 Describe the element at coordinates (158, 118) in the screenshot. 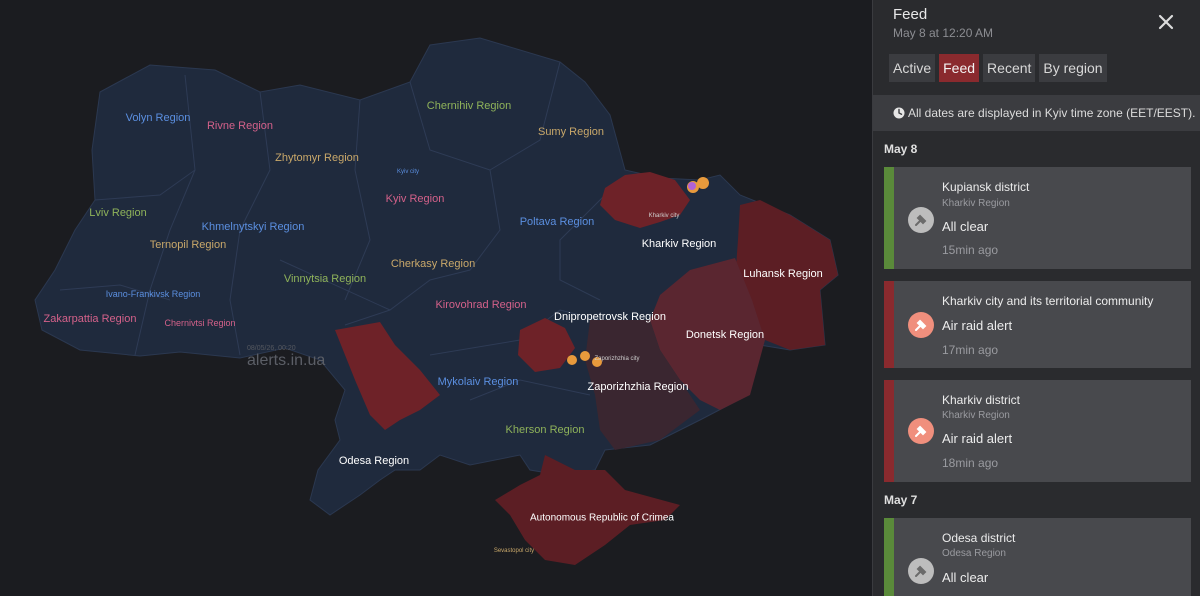

I see `label-volyn: Volyn Region` at that location.